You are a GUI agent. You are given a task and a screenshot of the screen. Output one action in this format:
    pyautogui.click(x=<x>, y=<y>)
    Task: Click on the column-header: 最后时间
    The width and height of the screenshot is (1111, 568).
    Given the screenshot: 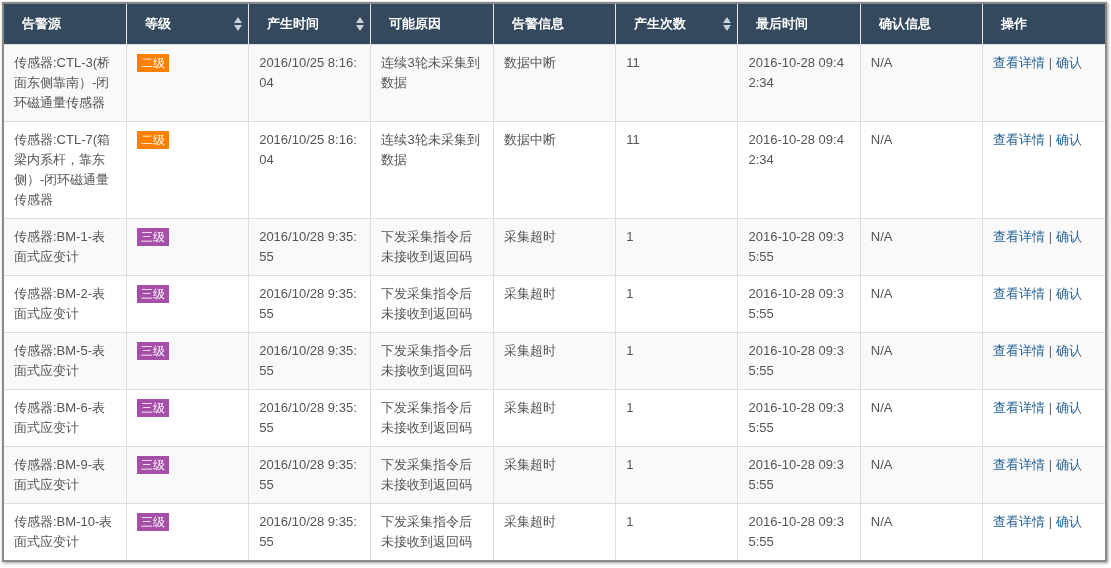 What is the action you would take?
    pyautogui.click(x=799, y=24)
    